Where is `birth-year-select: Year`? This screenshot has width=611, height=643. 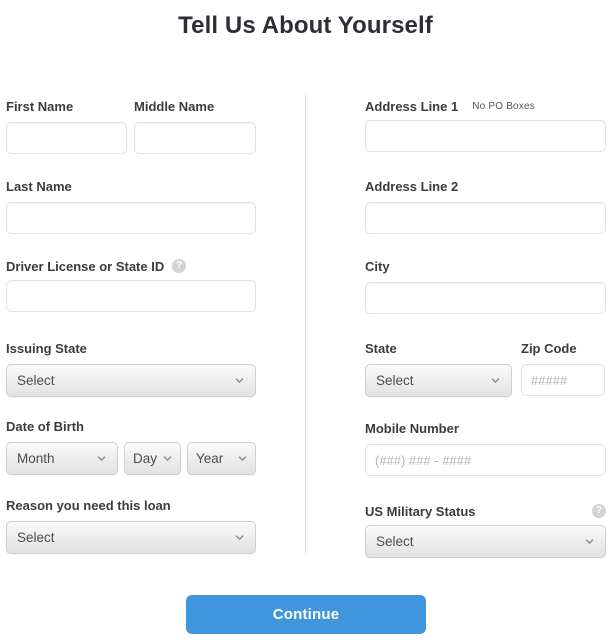
birth-year-select: Year is located at coordinates (221, 458).